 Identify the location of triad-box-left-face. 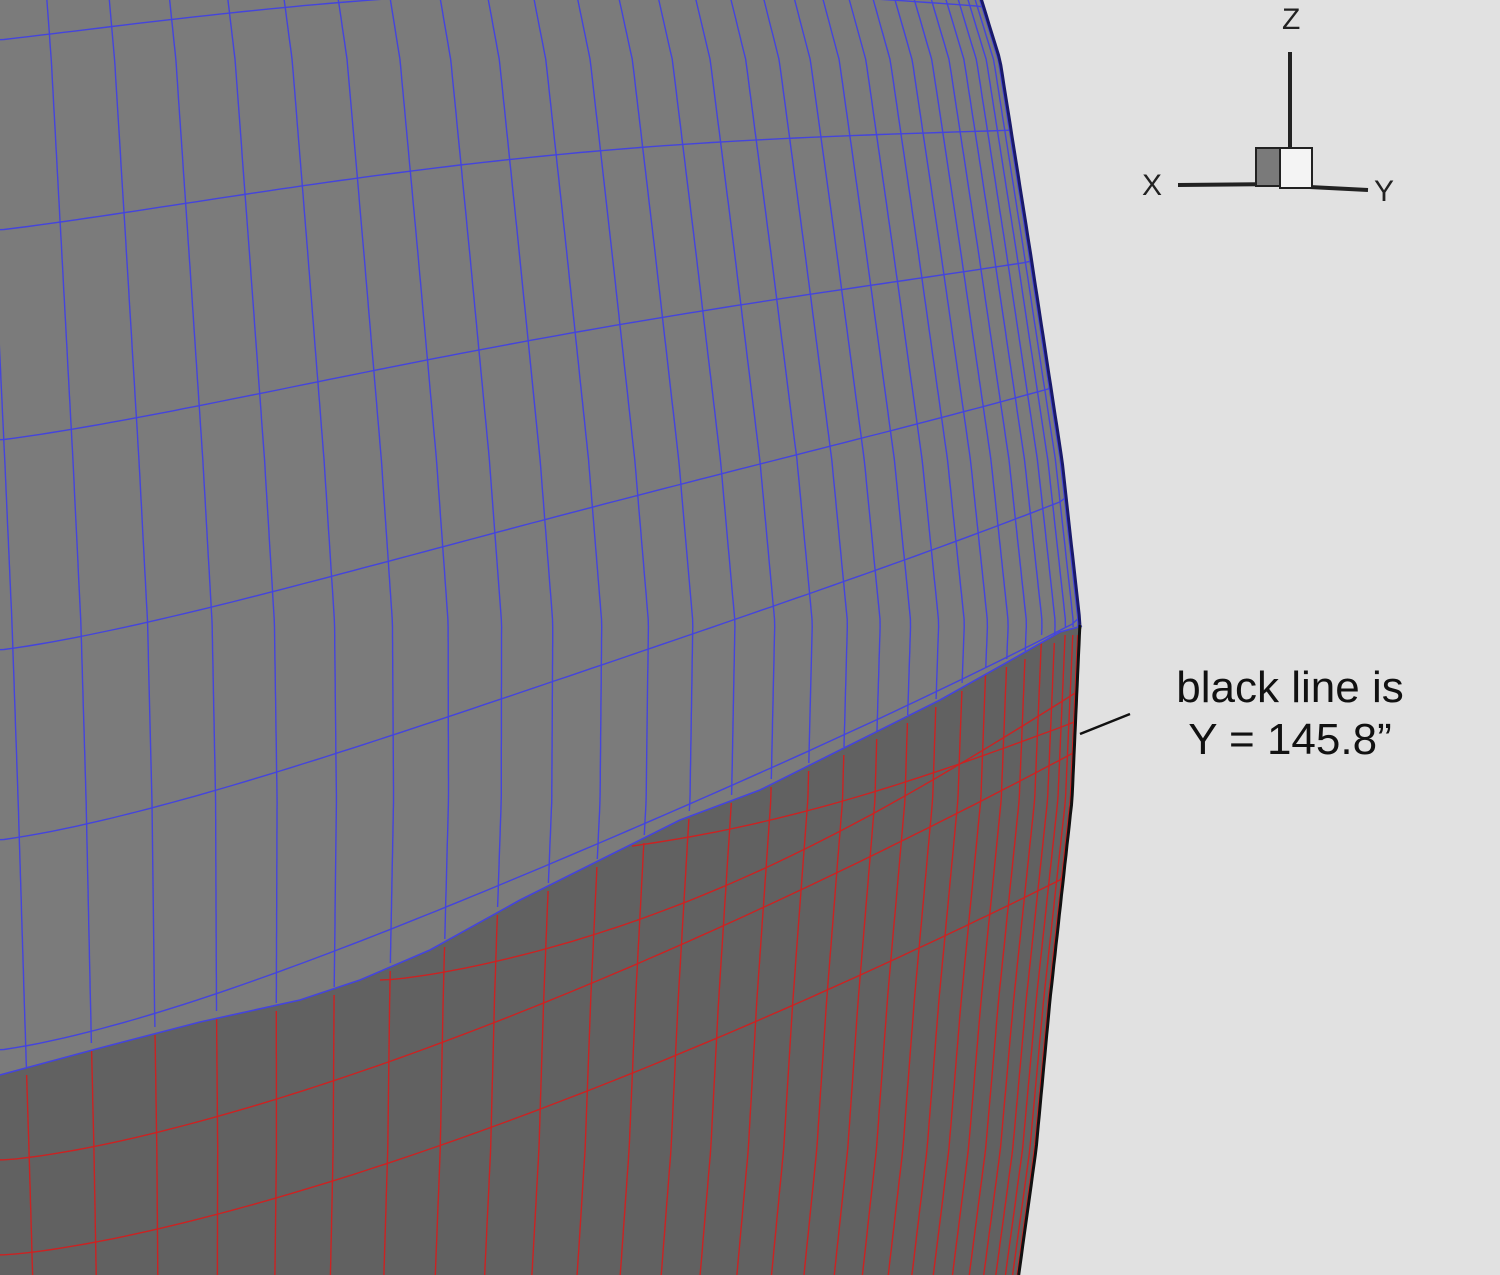
(1268, 167).